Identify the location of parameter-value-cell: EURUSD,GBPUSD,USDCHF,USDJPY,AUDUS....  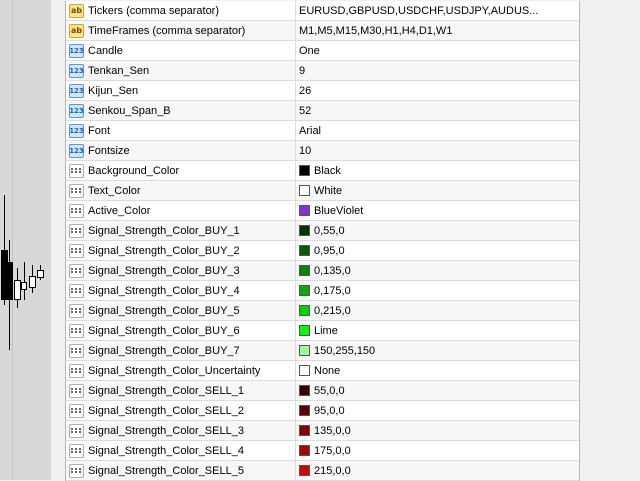
(437, 10).